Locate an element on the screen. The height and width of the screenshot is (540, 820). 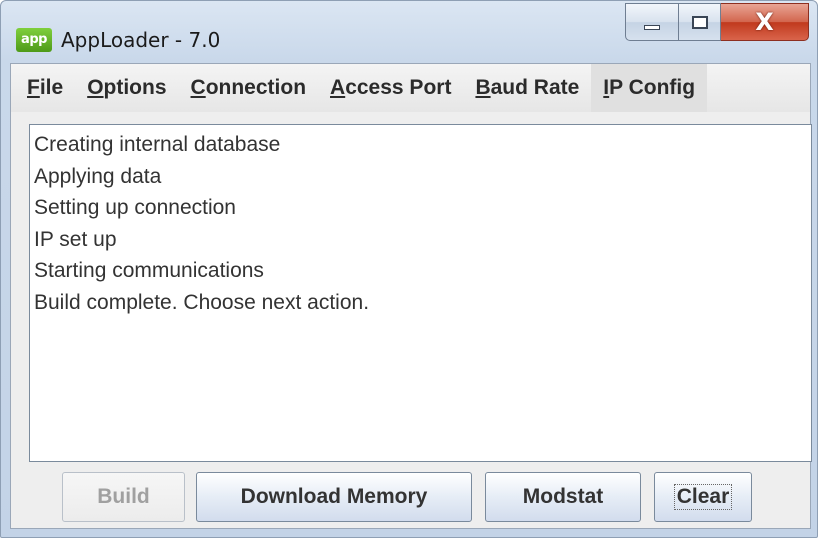
build-button-label: Build is located at coordinates (123, 496).